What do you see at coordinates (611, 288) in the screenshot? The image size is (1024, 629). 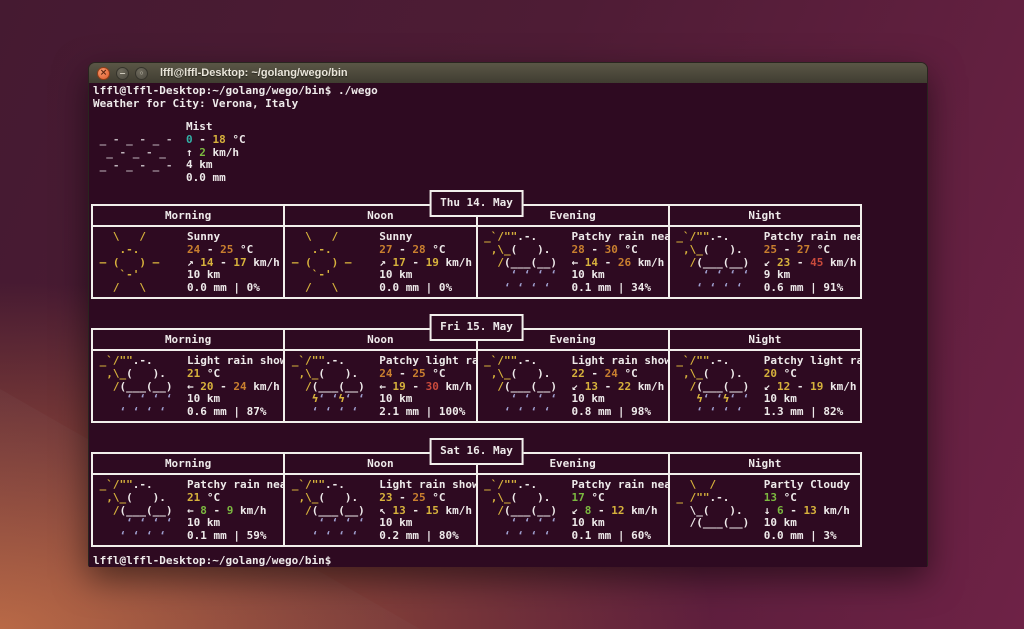 I see `precipitation-text: 0.1 mm | 34%` at bounding box center [611, 288].